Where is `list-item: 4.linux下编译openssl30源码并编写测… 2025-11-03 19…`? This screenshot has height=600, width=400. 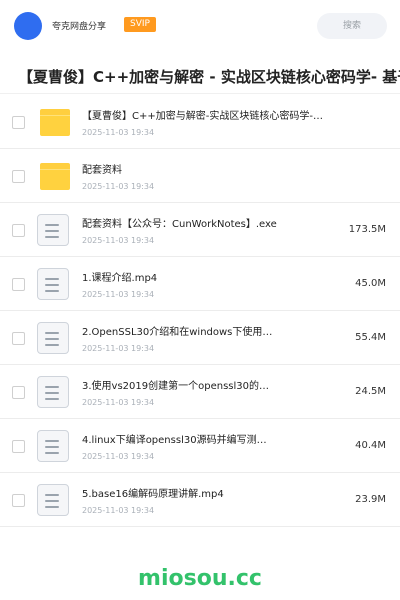
list-item: 4.linux下编译openssl30源码并编写测… 2025-11-03 19… is located at coordinates (200, 446).